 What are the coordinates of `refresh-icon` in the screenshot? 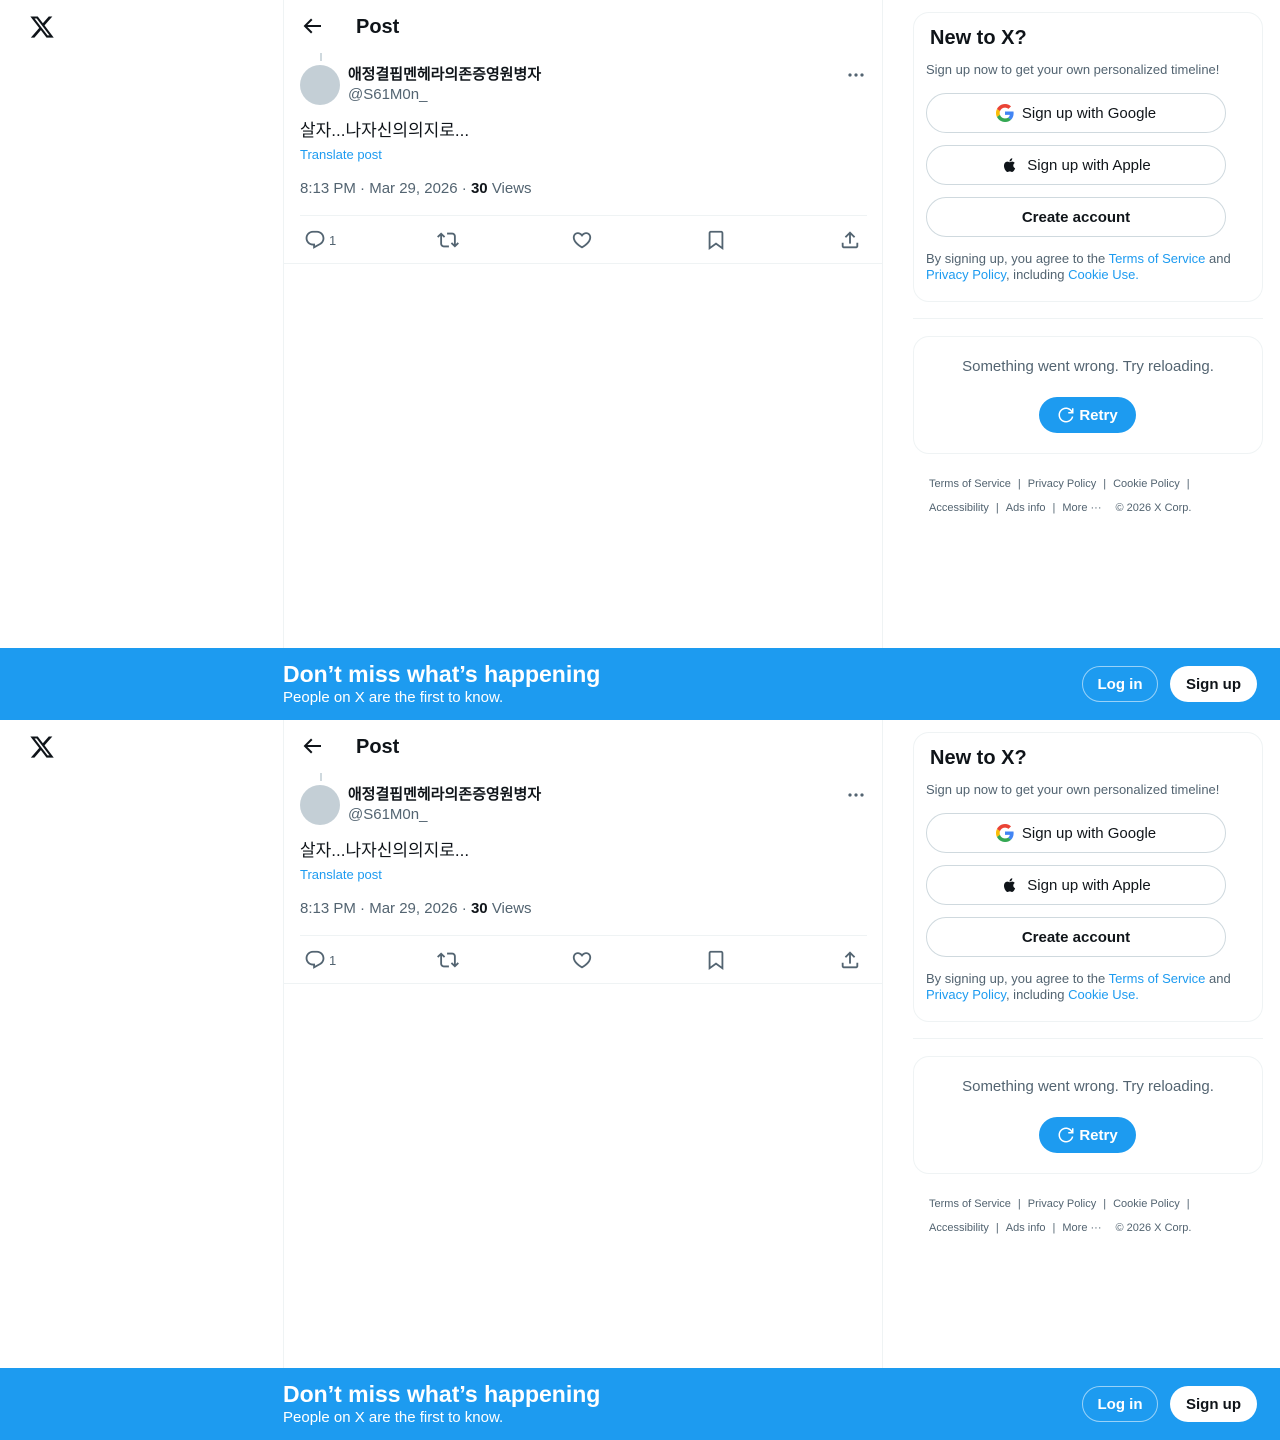 It's located at (1066, 1135).